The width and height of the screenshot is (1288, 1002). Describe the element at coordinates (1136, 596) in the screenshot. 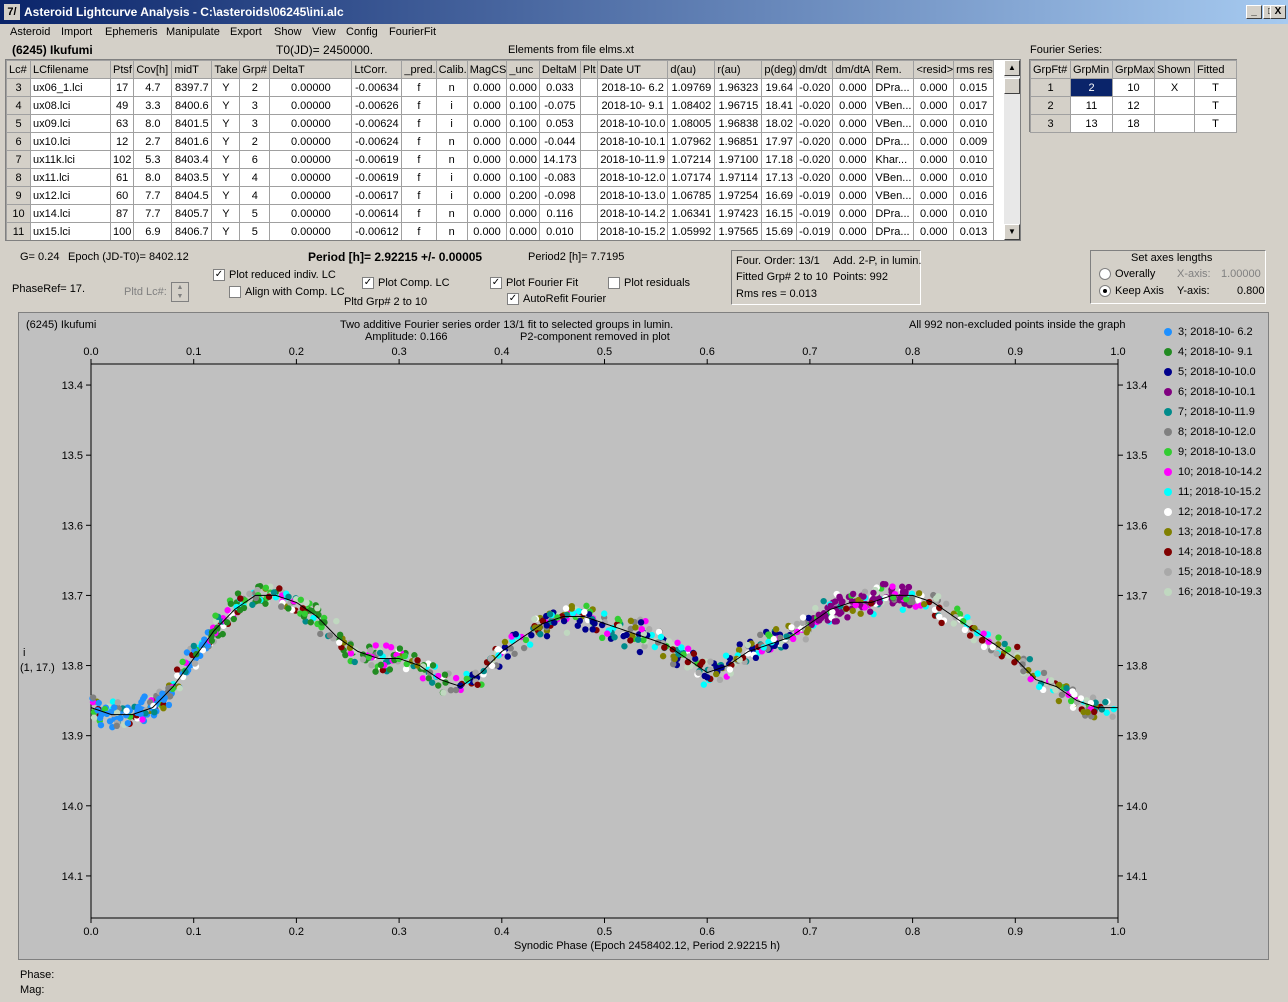

I see `y-tick-label-right: 13.7` at that location.